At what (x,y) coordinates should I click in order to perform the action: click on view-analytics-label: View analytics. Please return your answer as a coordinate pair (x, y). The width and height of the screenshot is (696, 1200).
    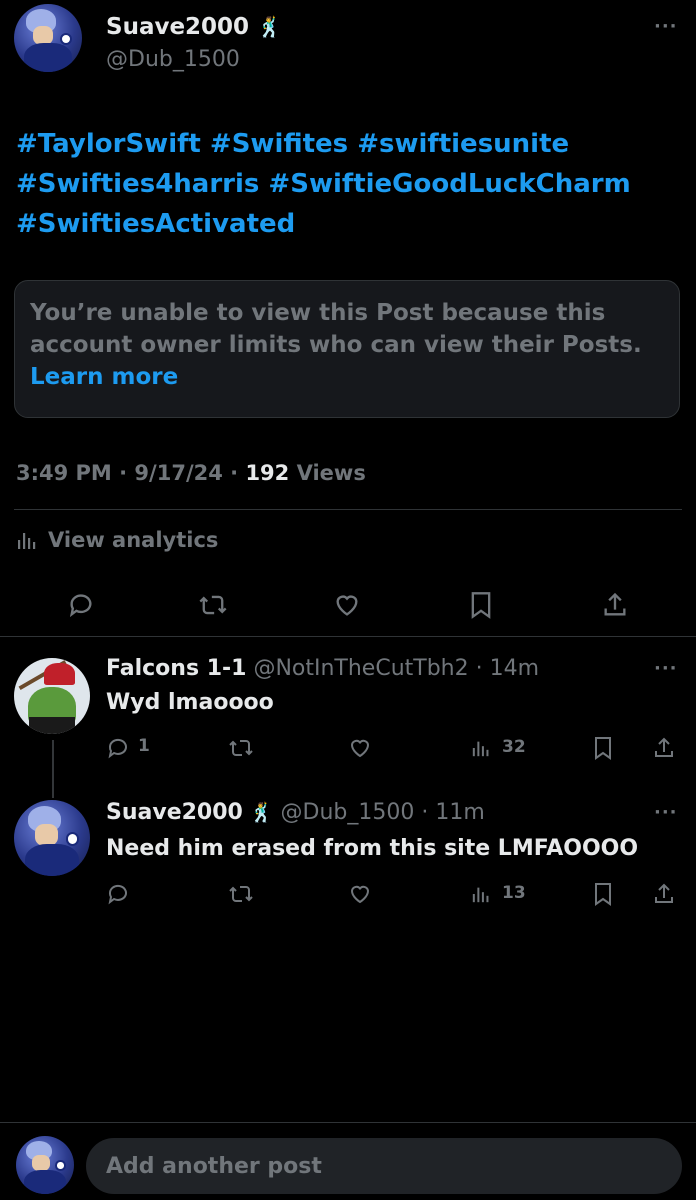
    Looking at the image, I should click on (133, 540).